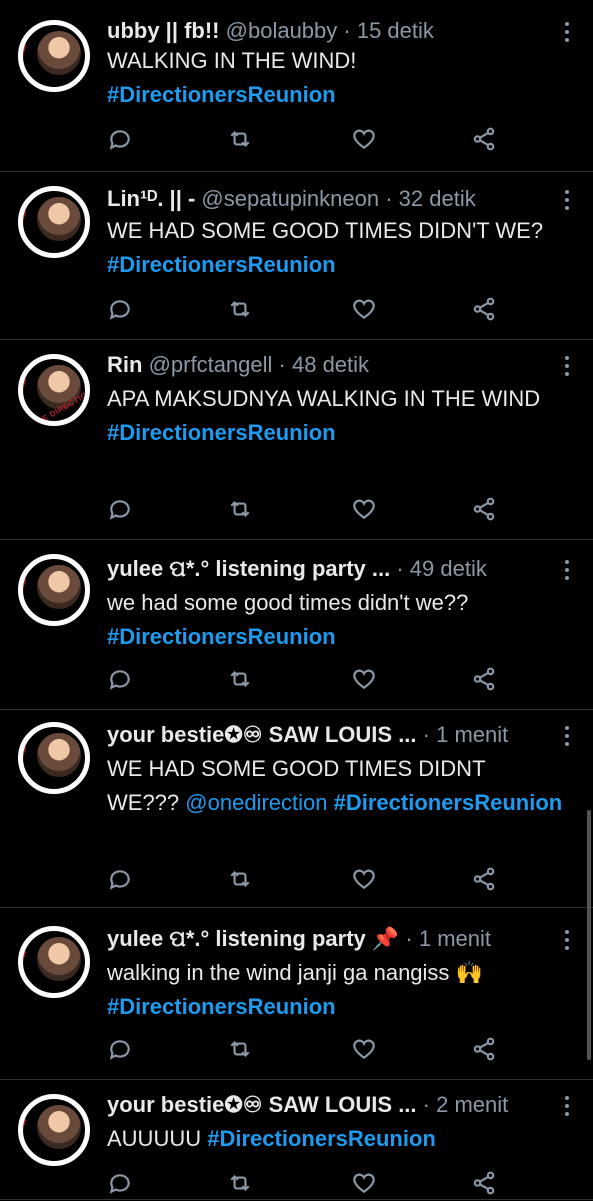  I want to click on tweet-header: Lin¹ᴰ. || - @sepatupinkneon · 32 detik, so click(330, 199).